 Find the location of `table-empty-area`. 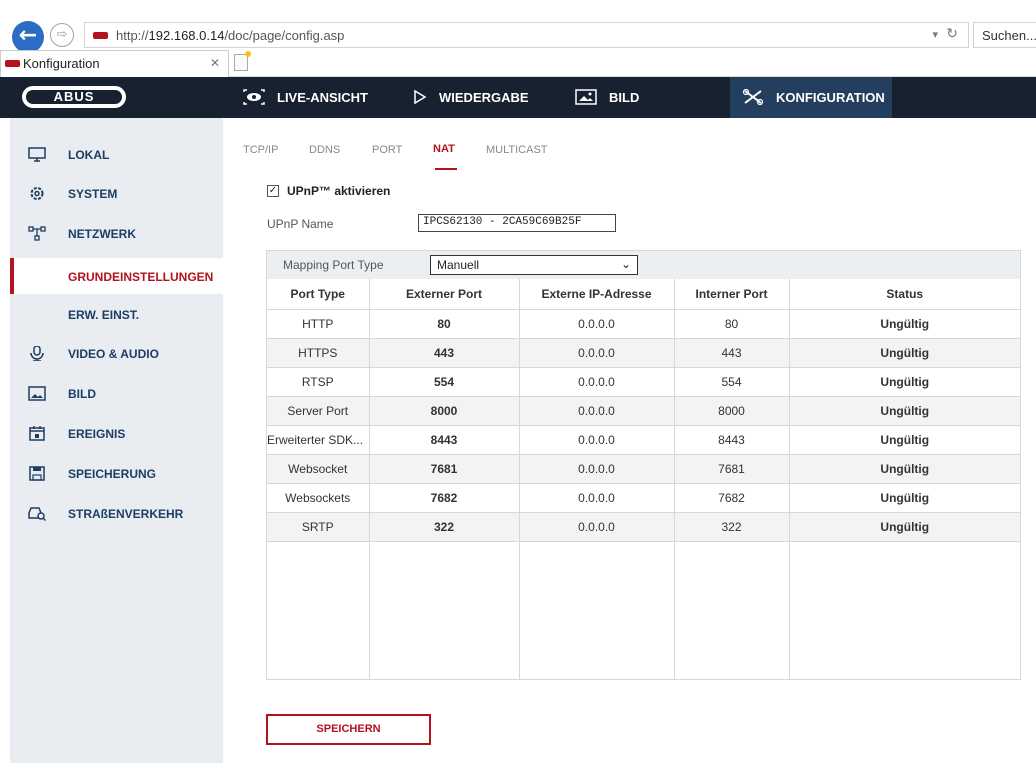

table-empty-area is located at coordinates (643, 609).